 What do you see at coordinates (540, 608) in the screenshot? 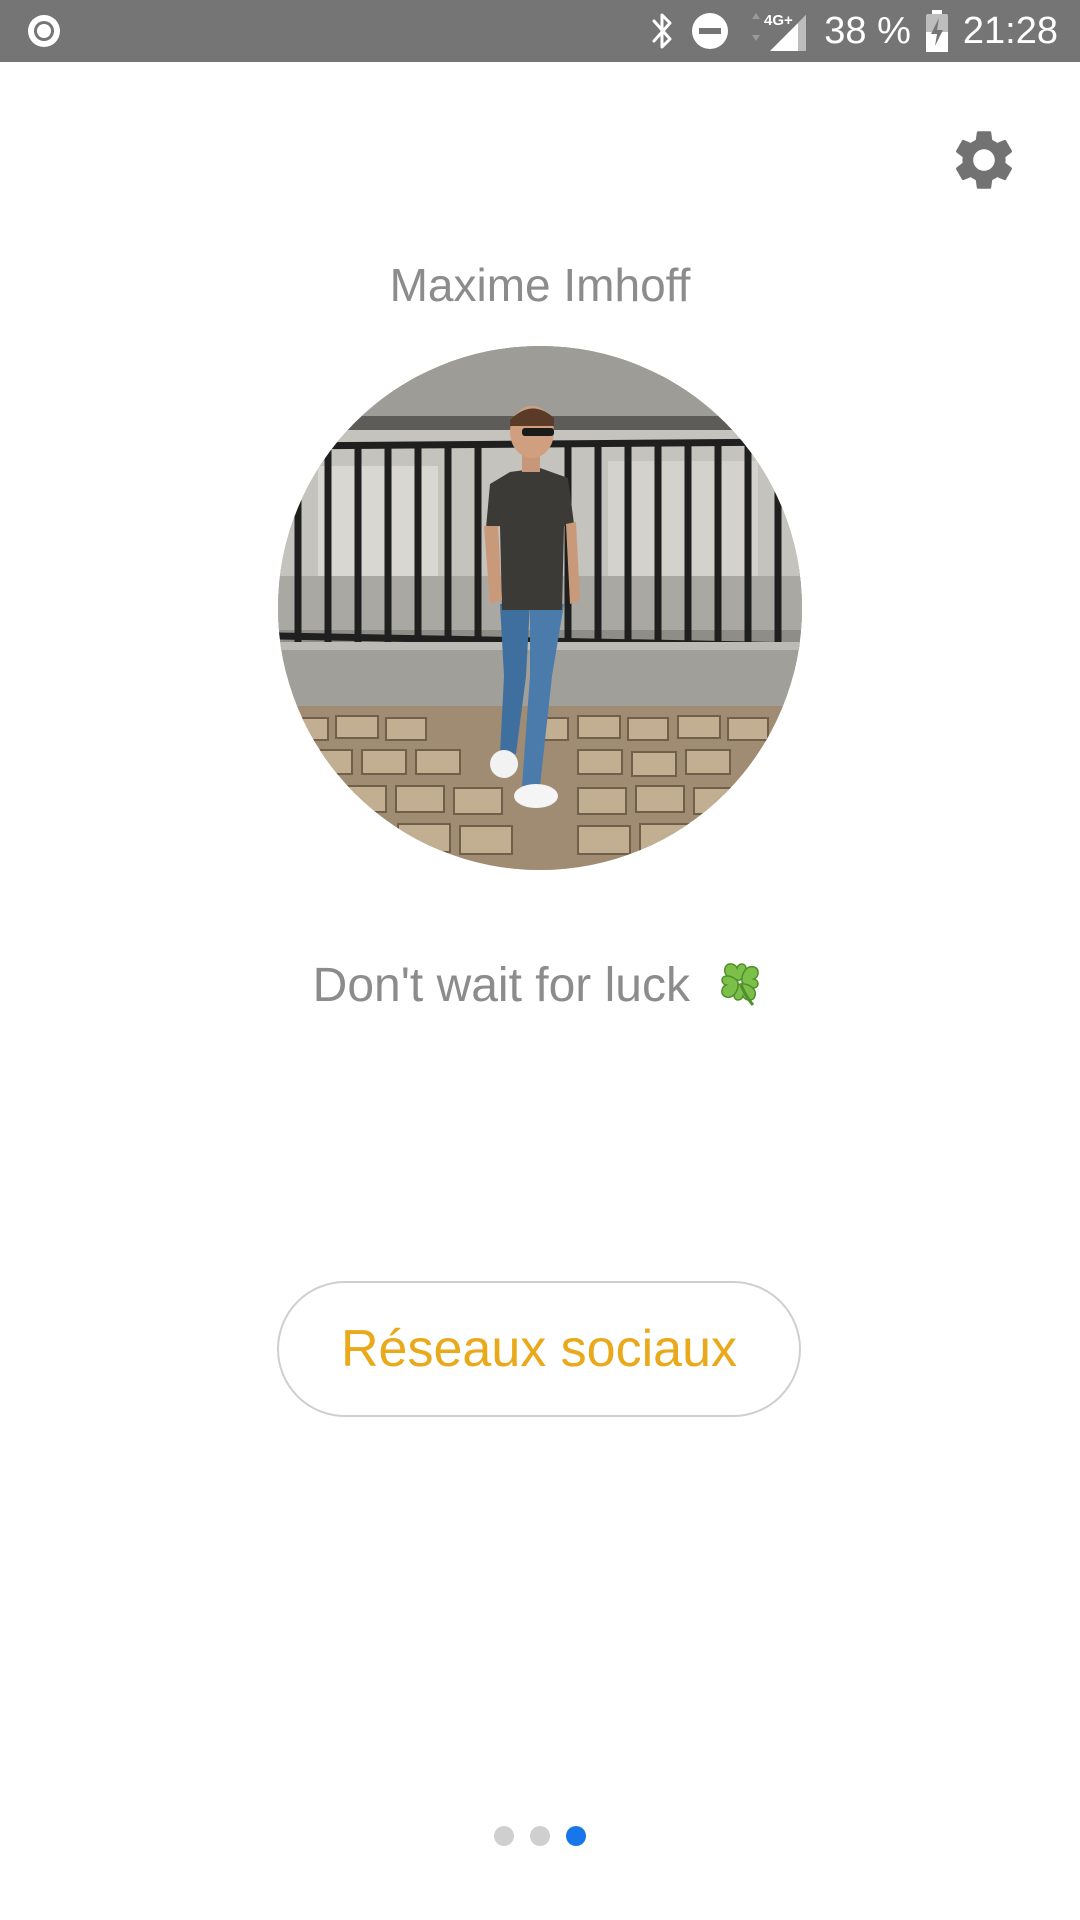
I see `profile-avatar` at bounding box center [540, 608].